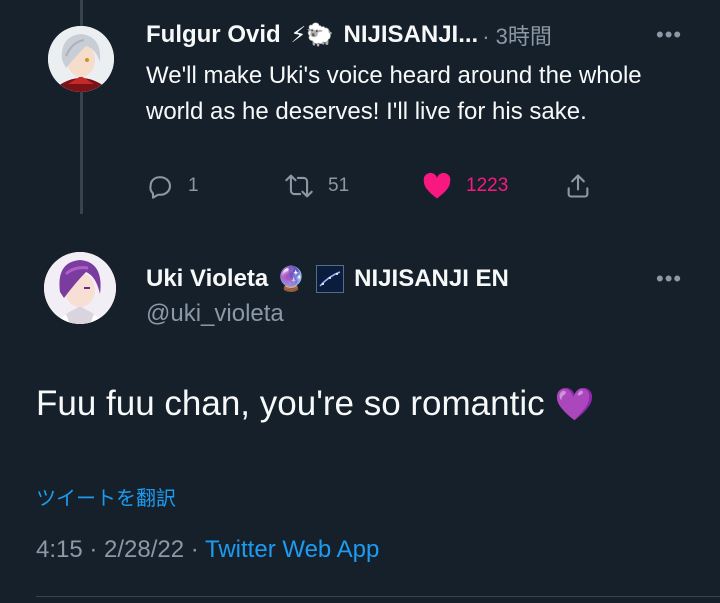 The image size is (720, 603). What do you see at coordinates (215, 314) in the screenshot?
I see `main-author-handle: @uki_violeta` at bounding box center [215, 314].